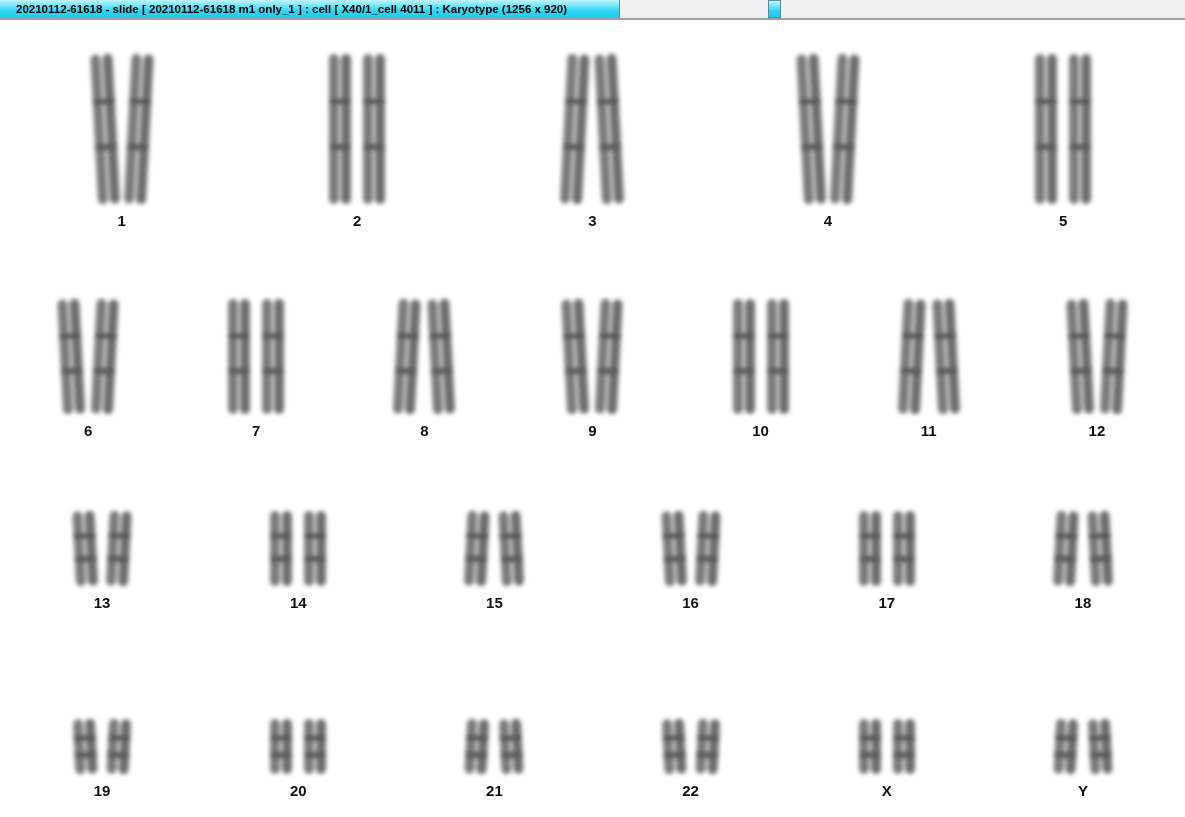 Image resolution: width=1185 pixels, height=817 pixels. I want to click on chromosome-number: 7, so click(256, 431).